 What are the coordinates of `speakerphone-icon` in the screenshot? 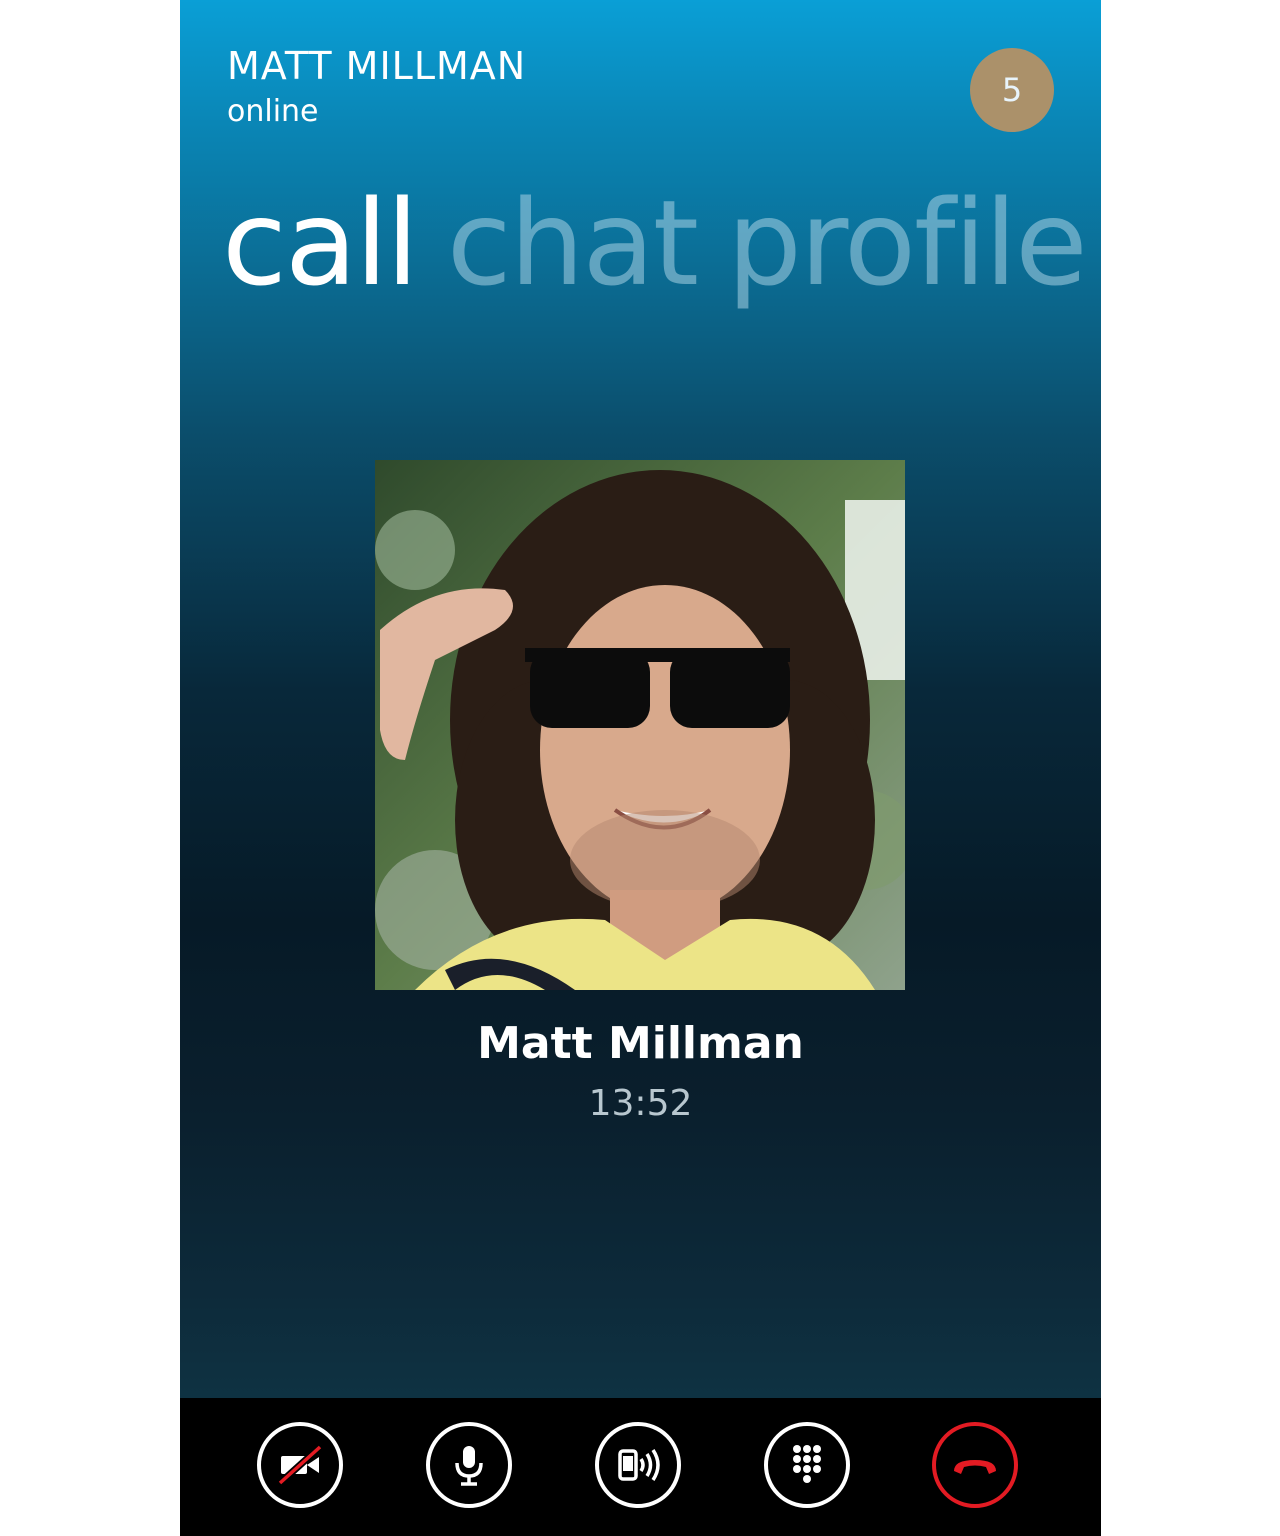 It's located at (639, 1465).